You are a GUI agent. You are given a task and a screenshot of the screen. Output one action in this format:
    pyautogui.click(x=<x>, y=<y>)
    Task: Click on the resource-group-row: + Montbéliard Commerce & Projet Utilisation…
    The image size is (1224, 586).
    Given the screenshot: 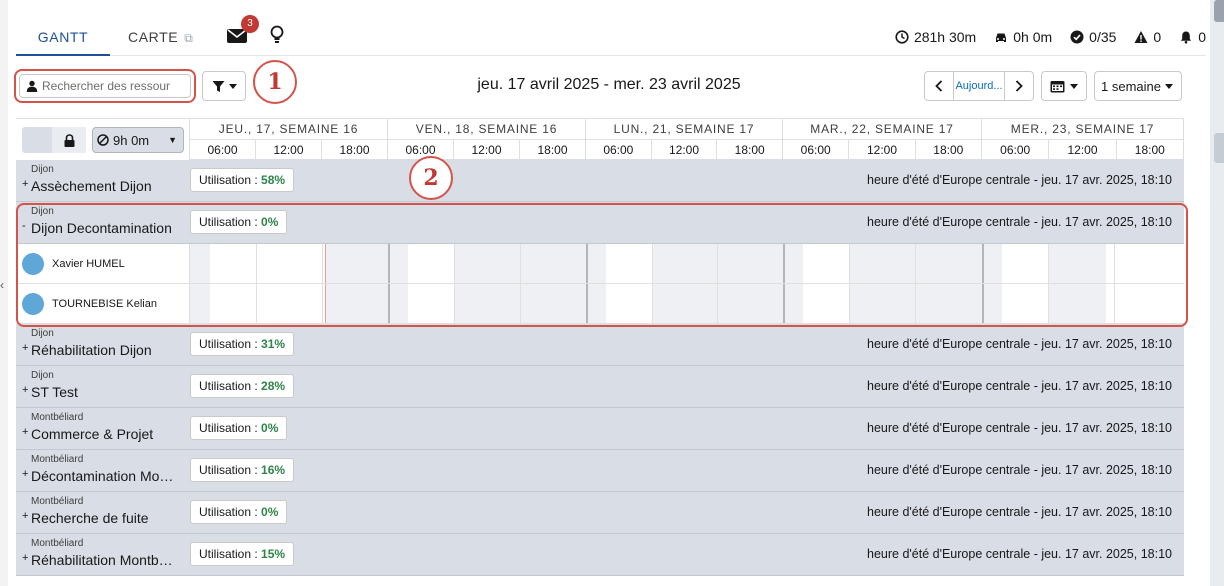 What is the action you would take?
    pyautogui.click(x=600, y=429)
    